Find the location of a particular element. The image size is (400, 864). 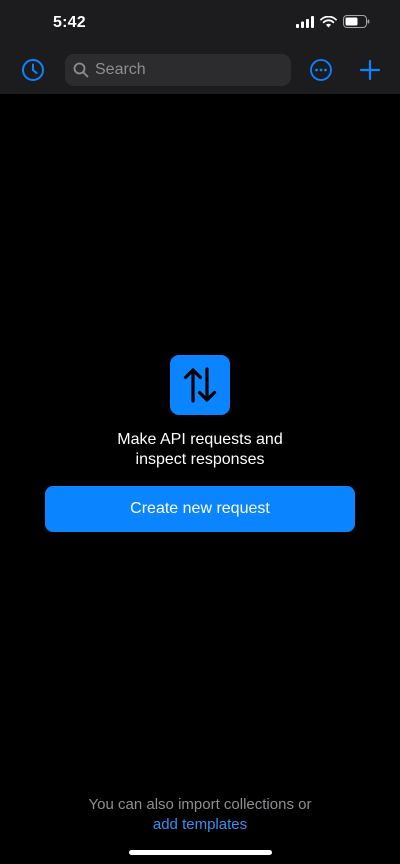

search-icon is located at coordinates (81, 70).